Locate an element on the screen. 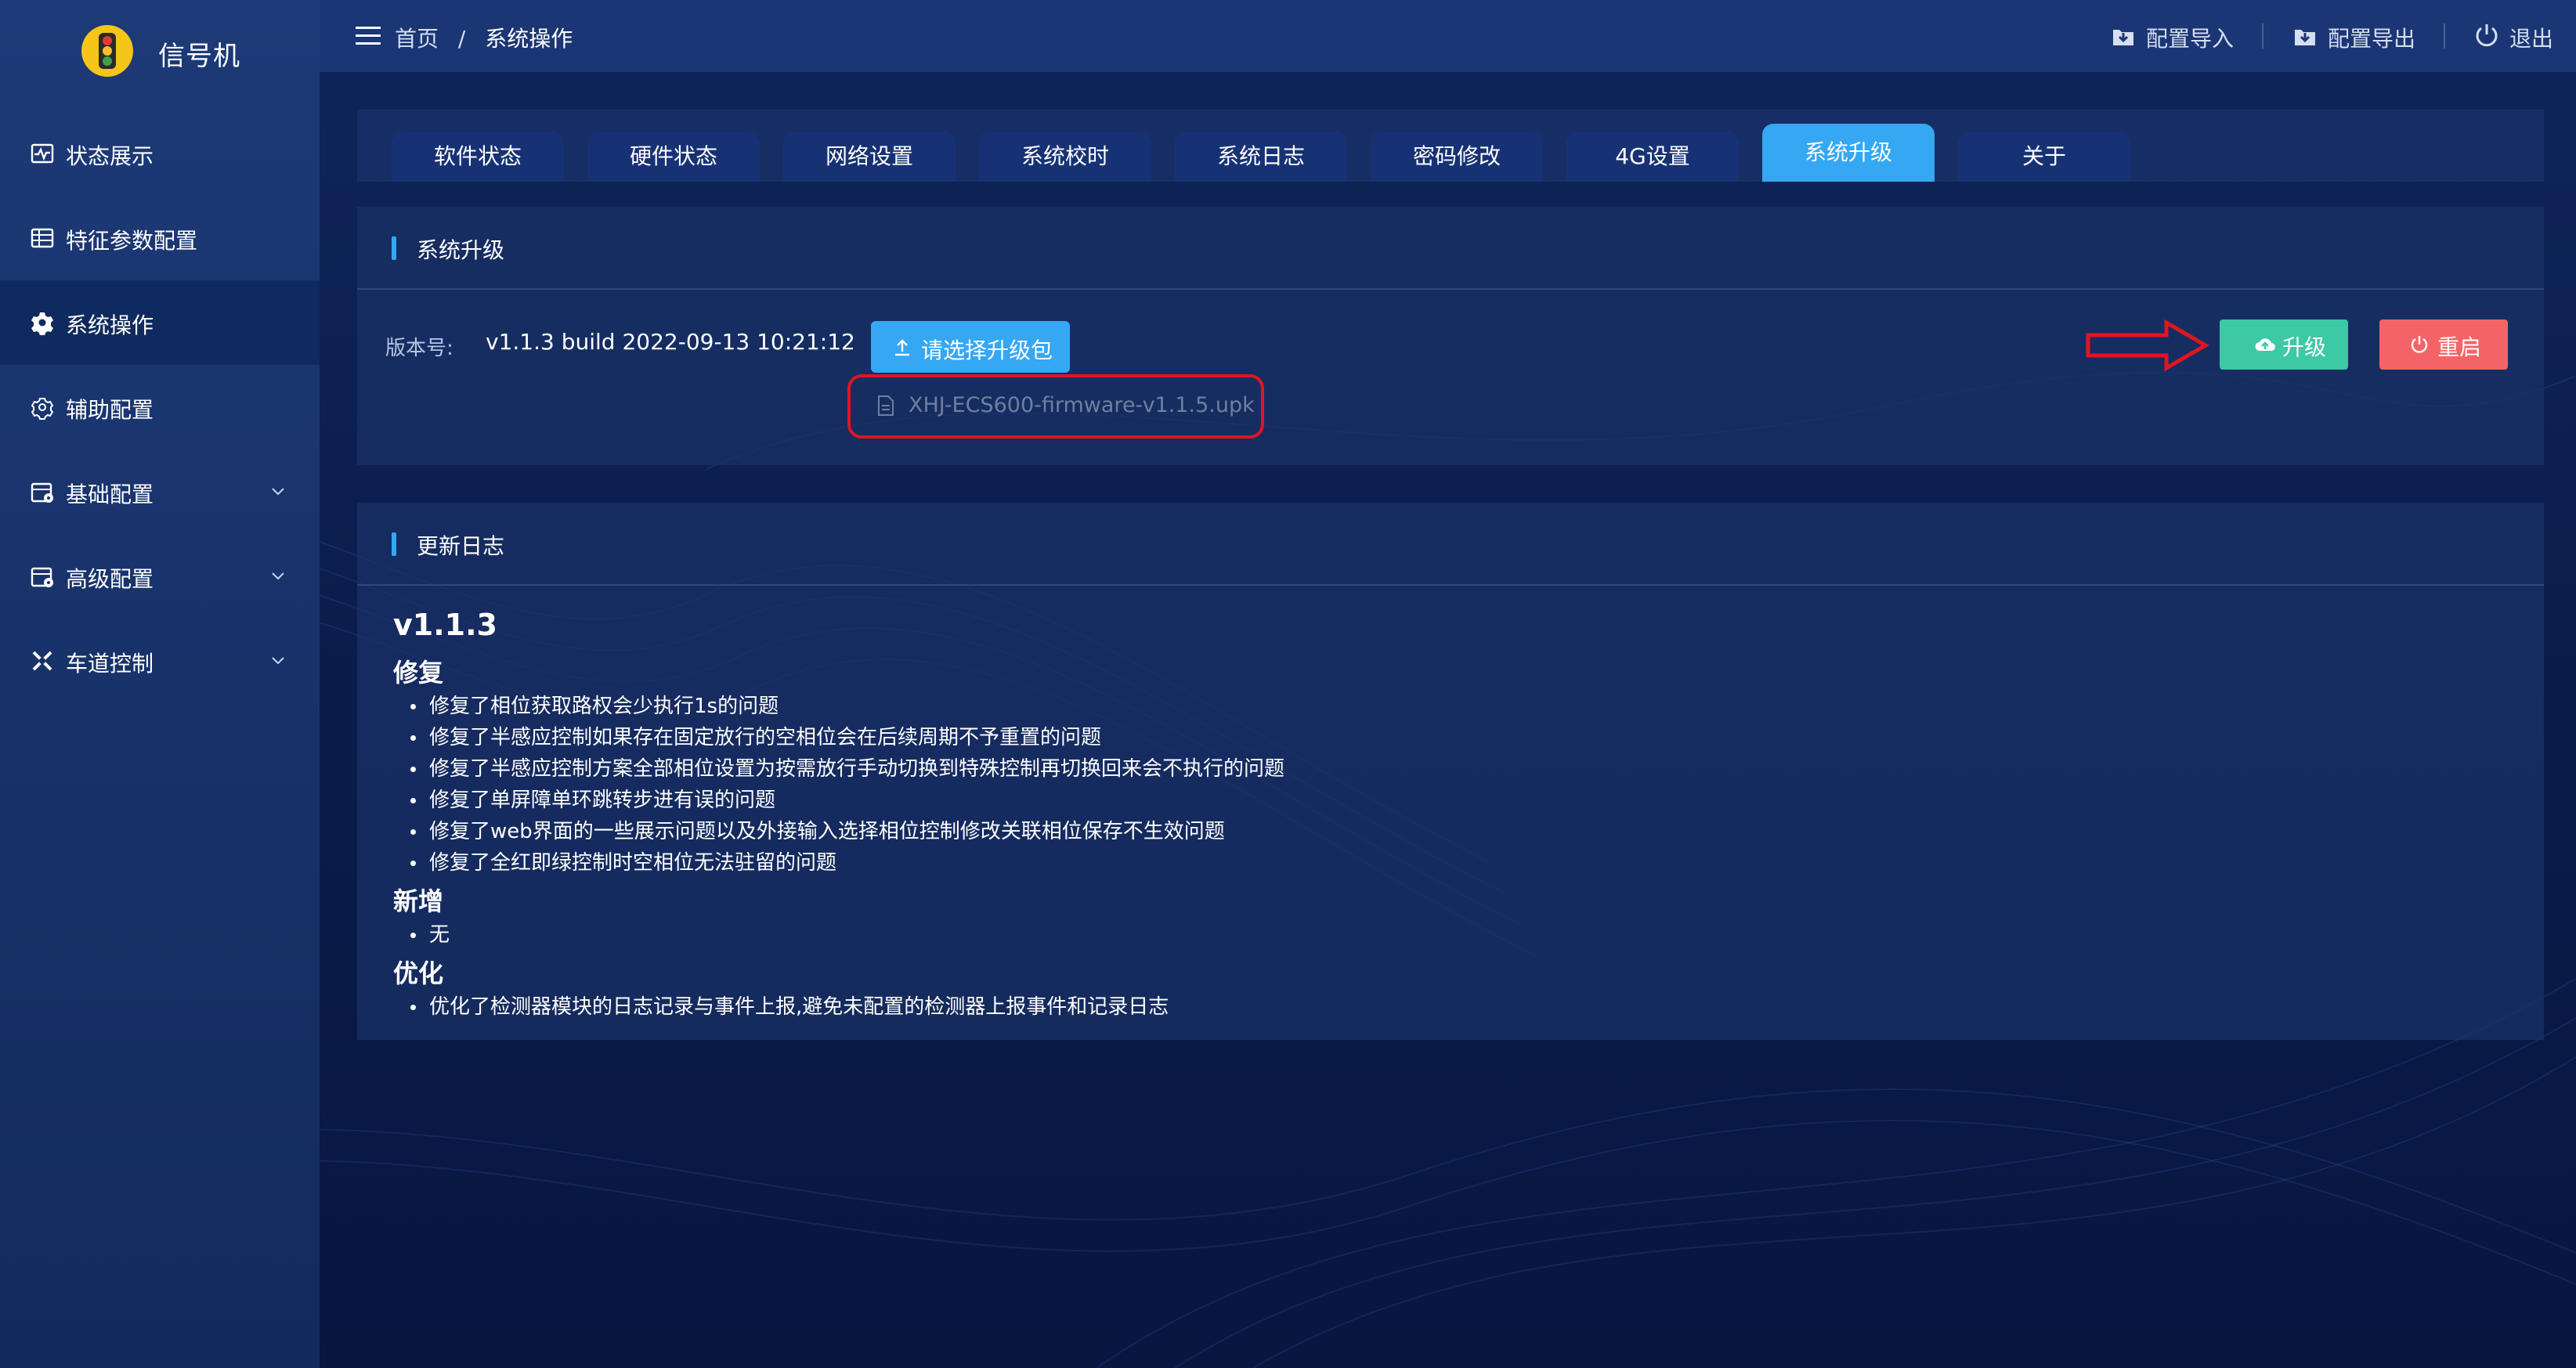 This screenshot has height=1368, width=2576. logout-button: 退出 is located at coordinates (2516, 36).